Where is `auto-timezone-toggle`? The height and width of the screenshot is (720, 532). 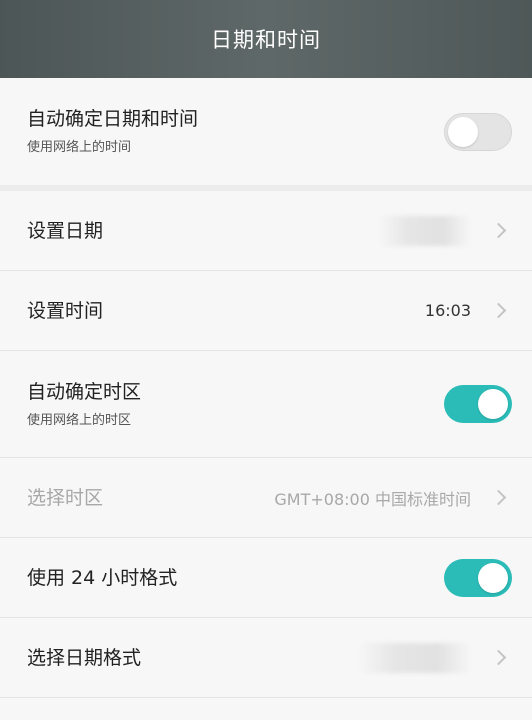
auto-timezone-toggle is located at coordinates (478, 404).